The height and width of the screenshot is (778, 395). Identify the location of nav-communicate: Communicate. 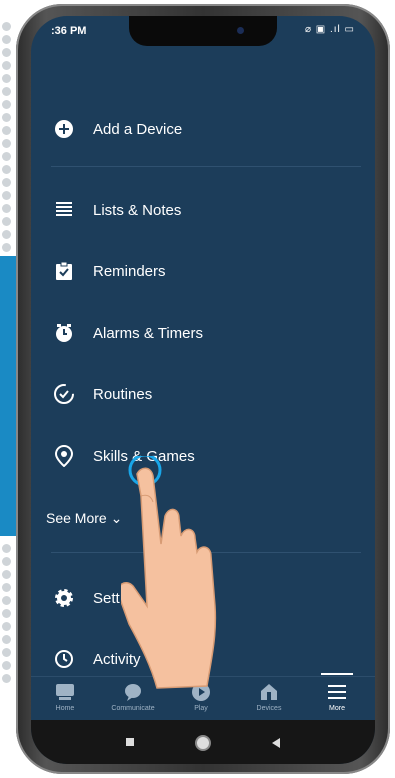
(133, 700).